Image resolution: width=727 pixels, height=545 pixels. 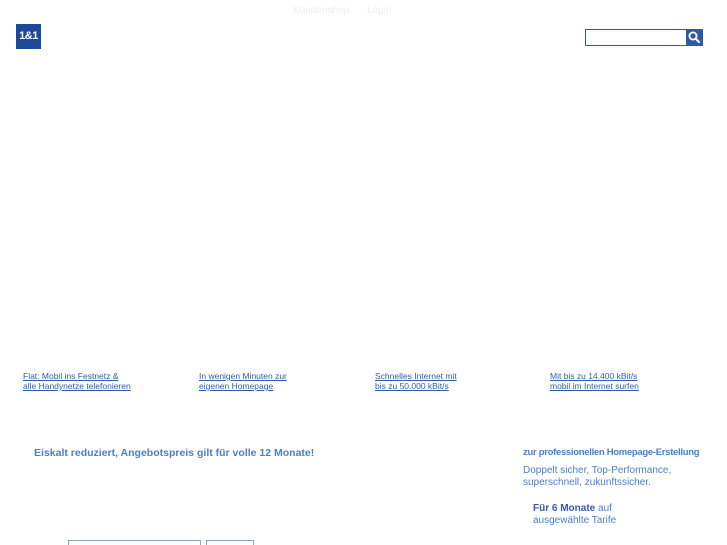 What do you see at coordinates (575, 520) in the screenshot?
I see `side-offer-line: ausgewählte Tarife` at bounding box center [575, 520].